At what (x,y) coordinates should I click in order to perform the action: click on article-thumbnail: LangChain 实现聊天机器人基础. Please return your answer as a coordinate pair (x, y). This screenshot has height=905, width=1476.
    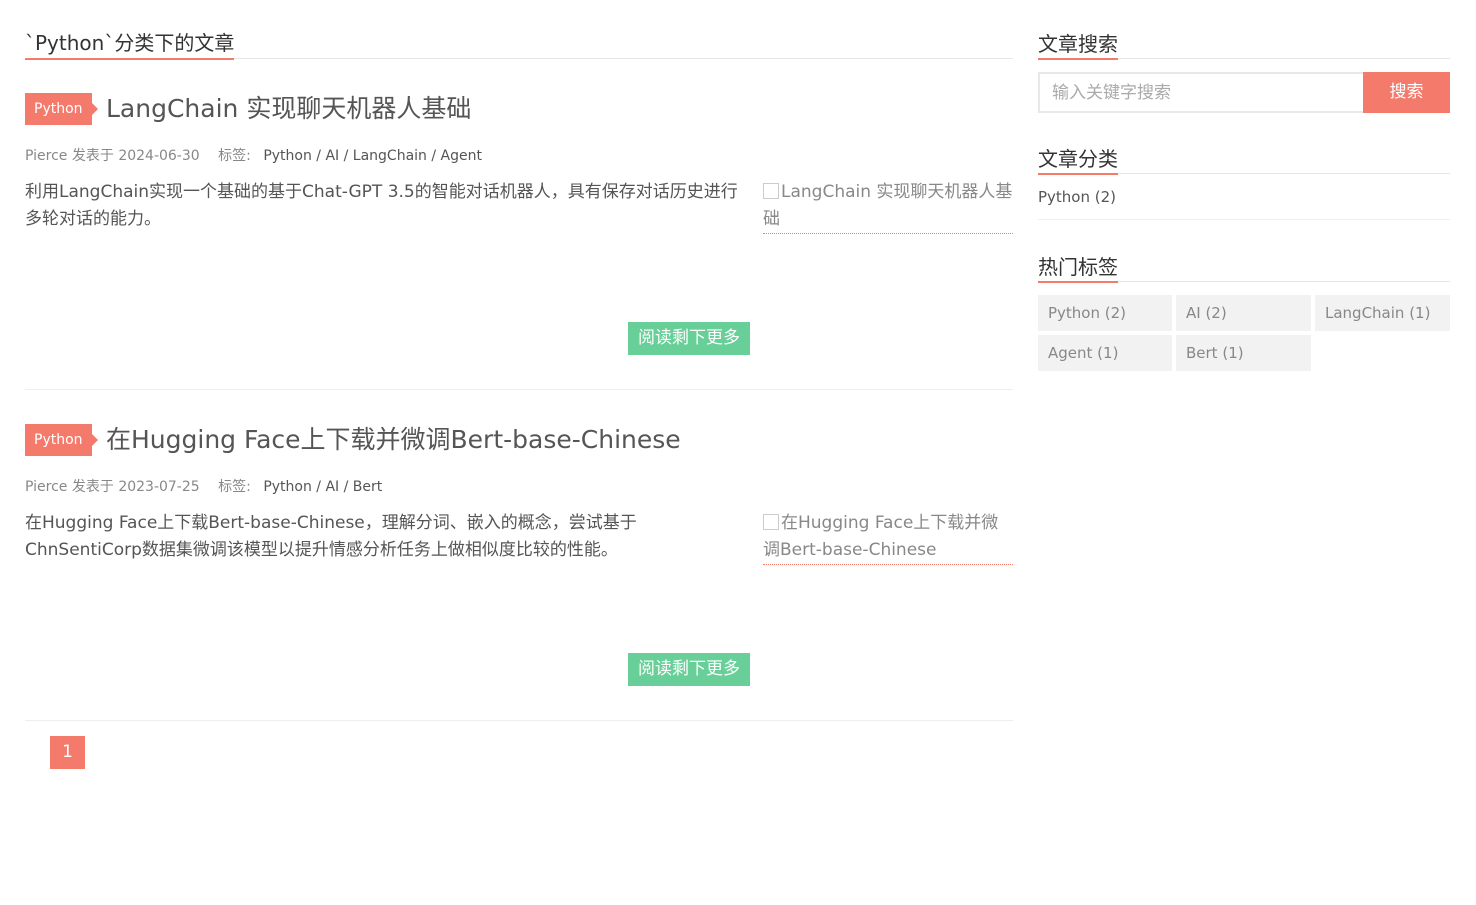
    Looking at the image, I should click on (888, 206).